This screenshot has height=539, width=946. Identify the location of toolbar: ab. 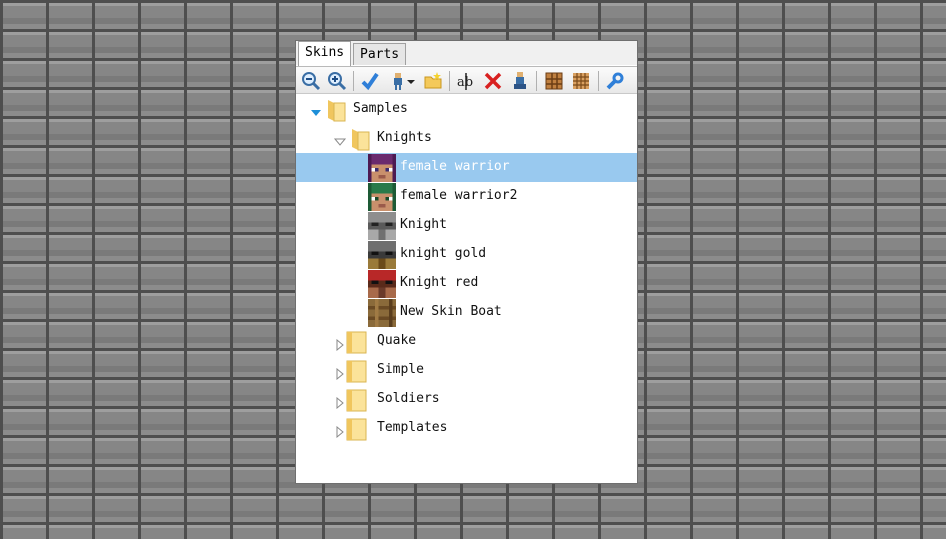
(466, 80).